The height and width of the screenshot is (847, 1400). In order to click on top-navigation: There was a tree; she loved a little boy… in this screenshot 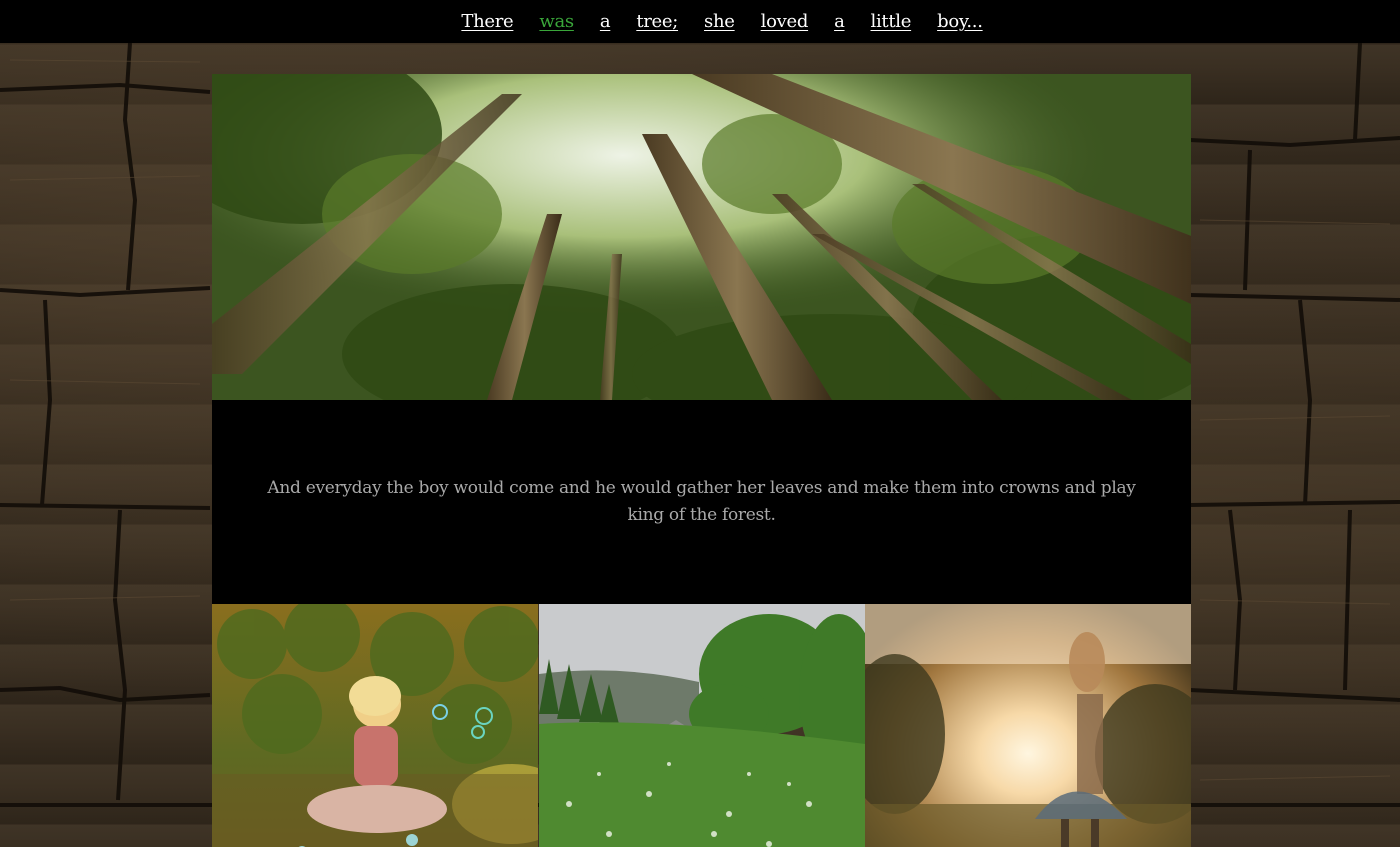, I will do `click(700, 21)`.